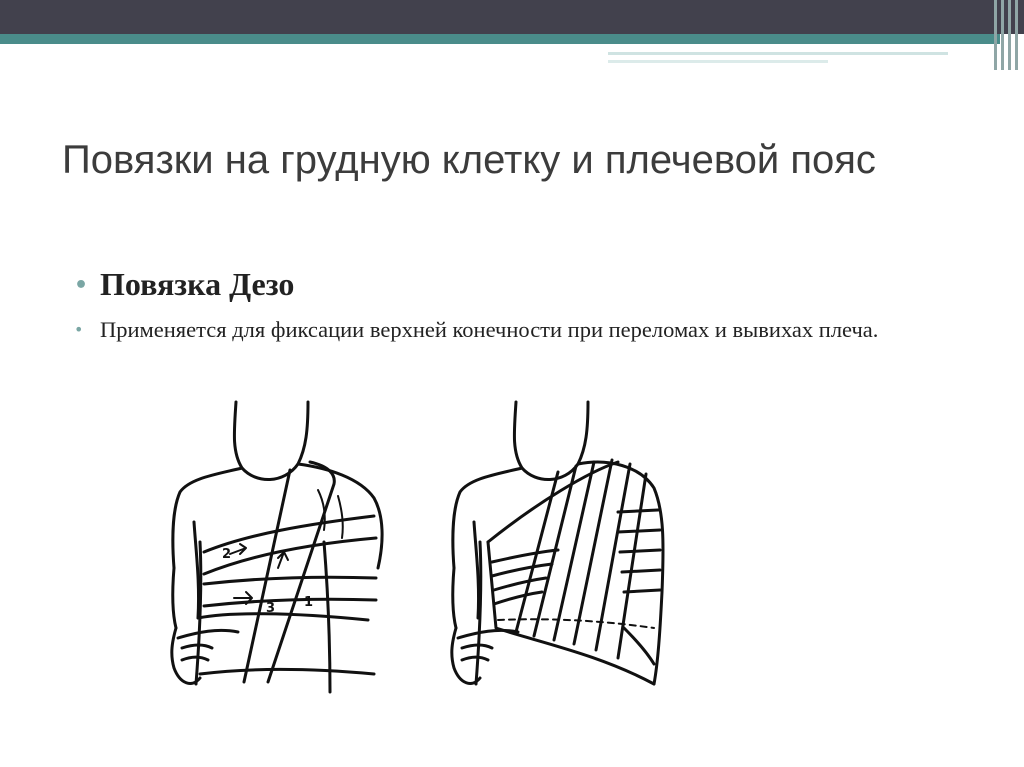 The width and height of the screenshot is (1024, 767). Describe the element at coordinates (524, 284) in the screenshot. I see `bullet-item: • Повязка Дезо` at that location.